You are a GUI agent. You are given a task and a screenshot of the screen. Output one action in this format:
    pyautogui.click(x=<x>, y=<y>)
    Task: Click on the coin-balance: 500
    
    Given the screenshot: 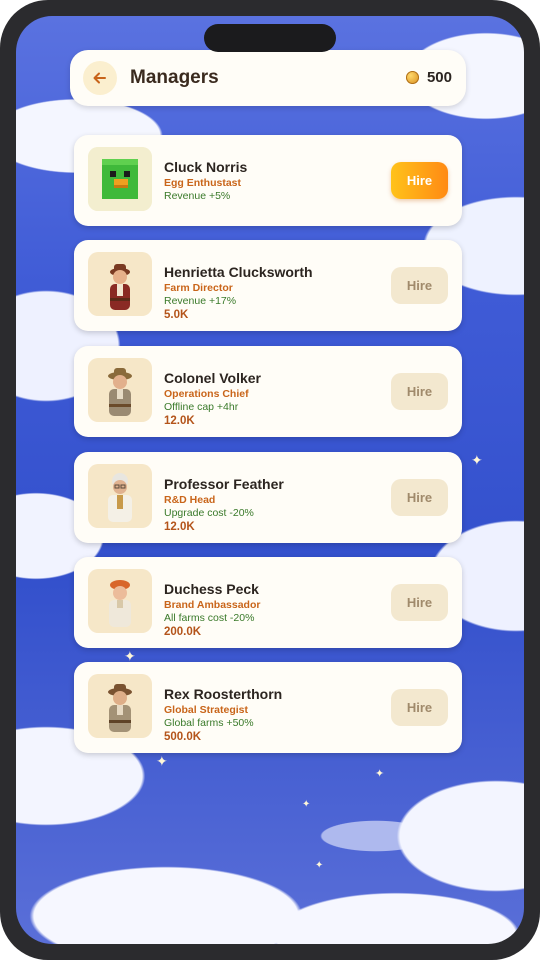 What is the action you would take?
    pyautogui.click(x=428, y=77)
    